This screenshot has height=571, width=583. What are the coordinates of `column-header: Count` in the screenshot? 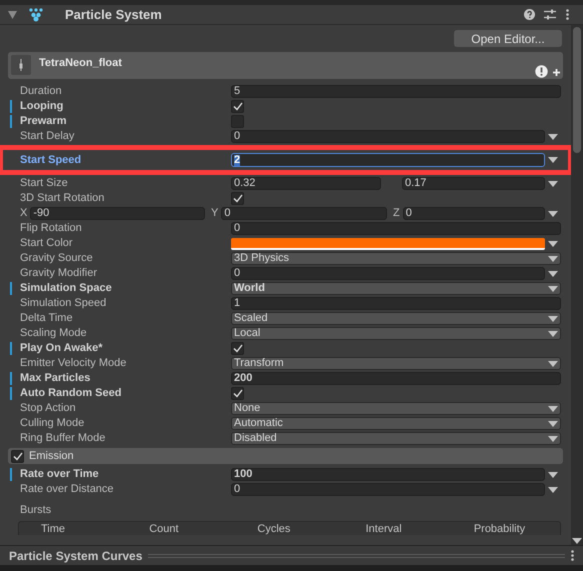 It's located at (164, 529).